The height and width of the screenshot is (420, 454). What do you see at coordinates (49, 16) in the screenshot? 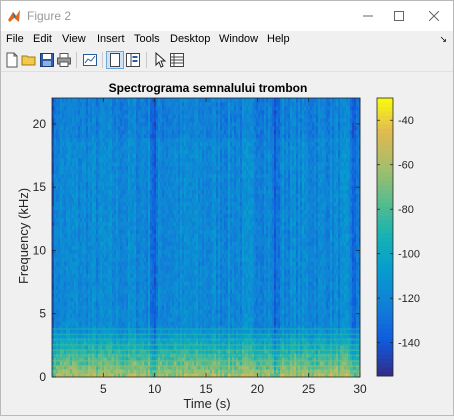
I see `window-title: Figure 2` at bounding box center [49, 16].